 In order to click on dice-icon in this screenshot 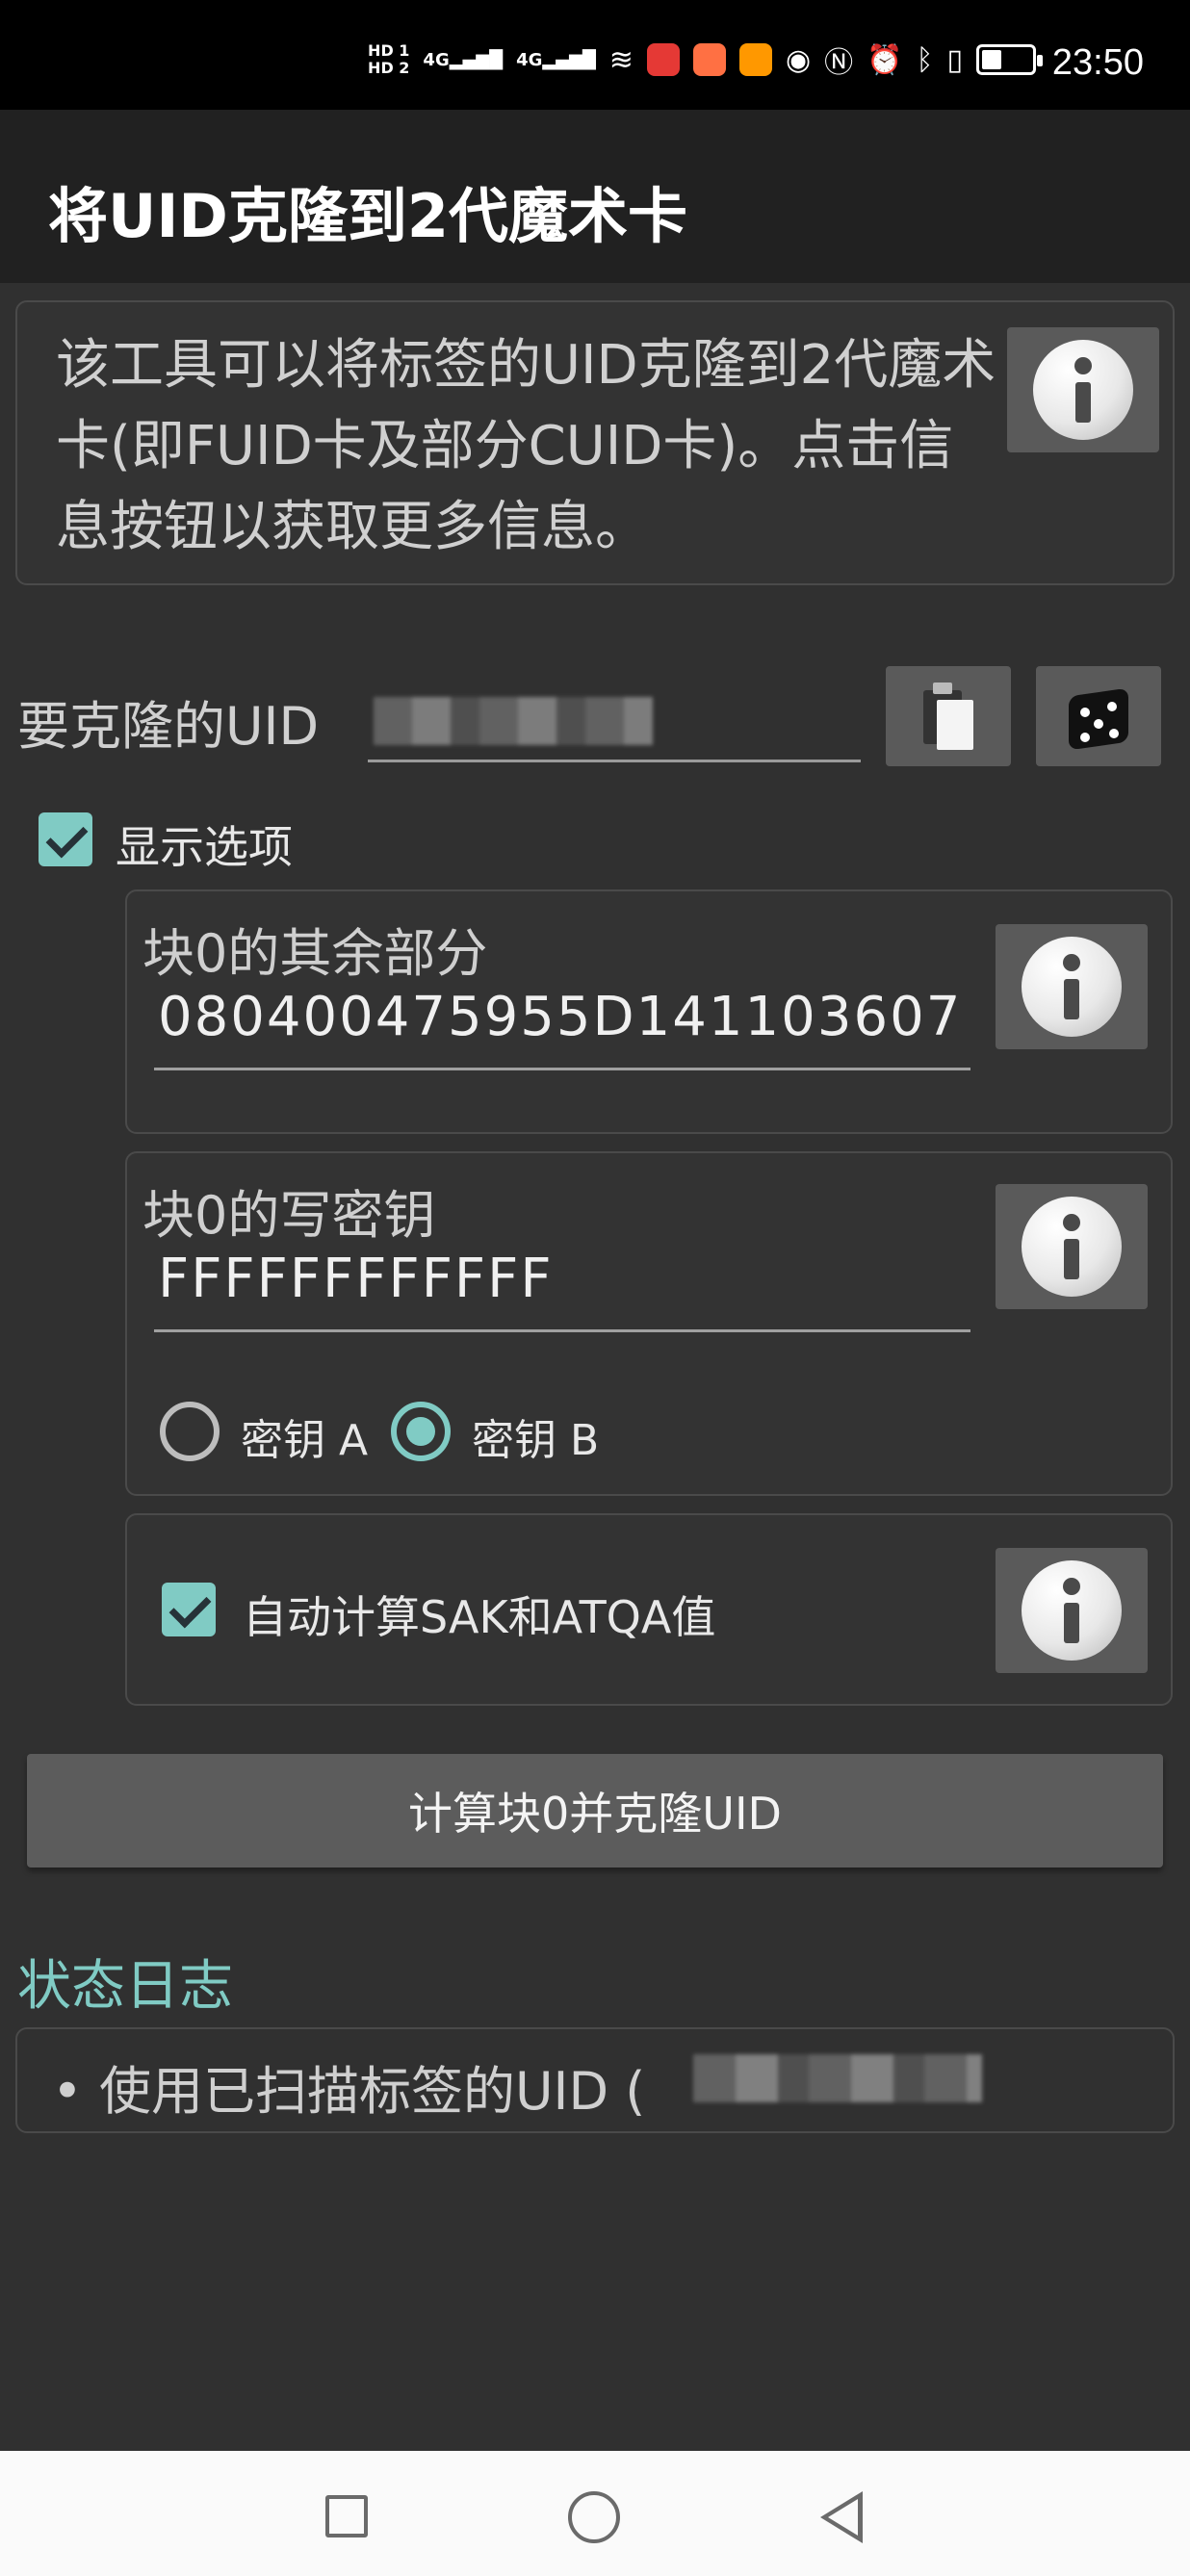, I will do `click(1099, 717)`.